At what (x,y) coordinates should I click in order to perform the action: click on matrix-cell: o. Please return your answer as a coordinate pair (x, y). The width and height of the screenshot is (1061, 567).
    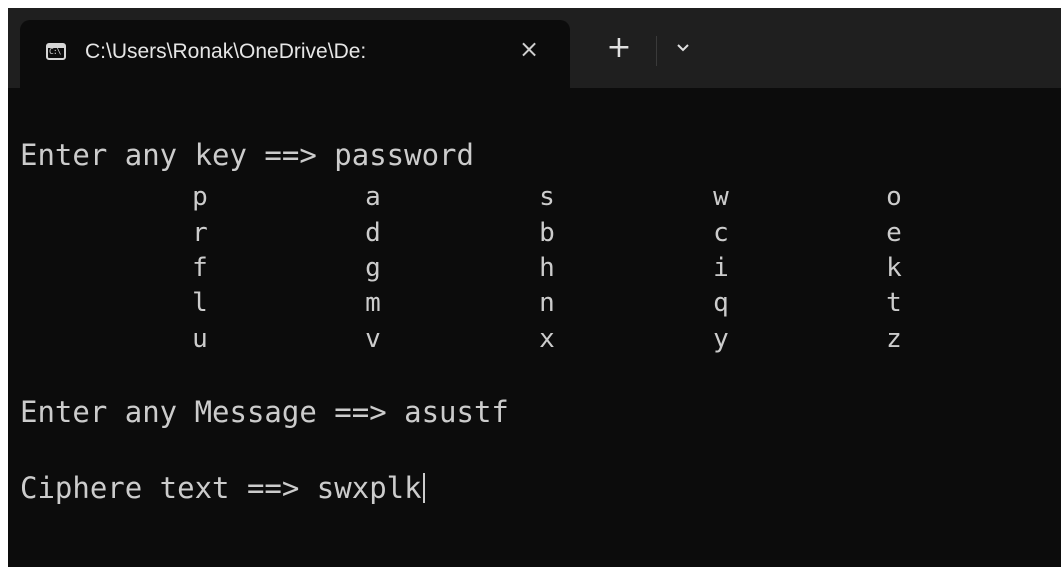
    Looking at the image, I should click on (894, 197).